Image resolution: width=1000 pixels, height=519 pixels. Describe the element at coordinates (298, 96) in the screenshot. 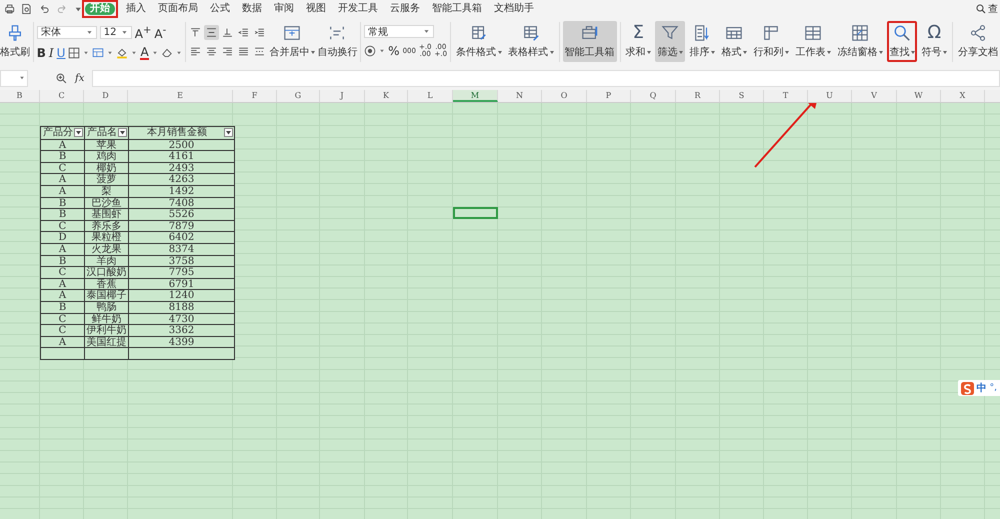

I see `column-header: G` at that location.